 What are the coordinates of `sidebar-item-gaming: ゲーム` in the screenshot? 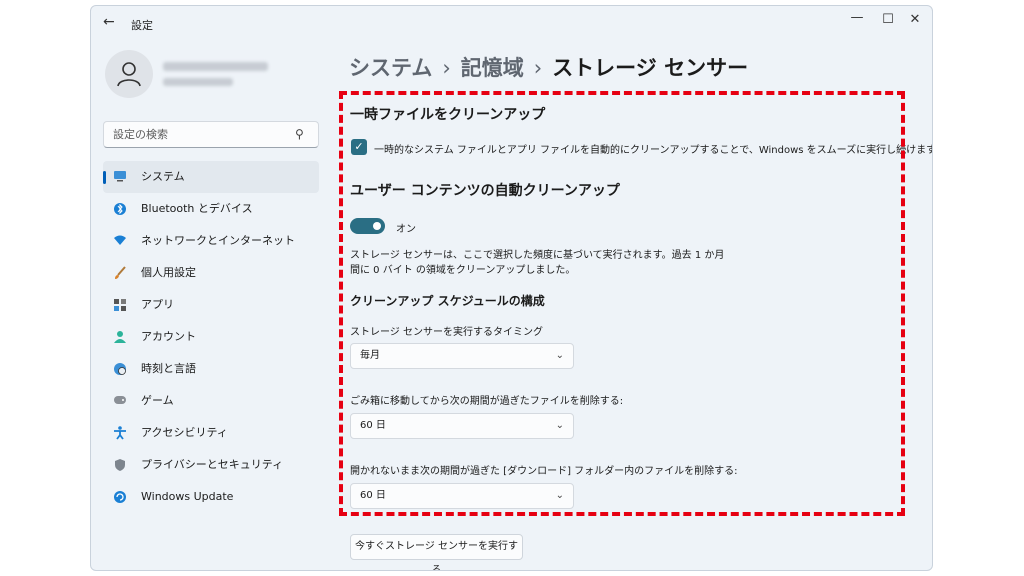 It's located at (211, 401).